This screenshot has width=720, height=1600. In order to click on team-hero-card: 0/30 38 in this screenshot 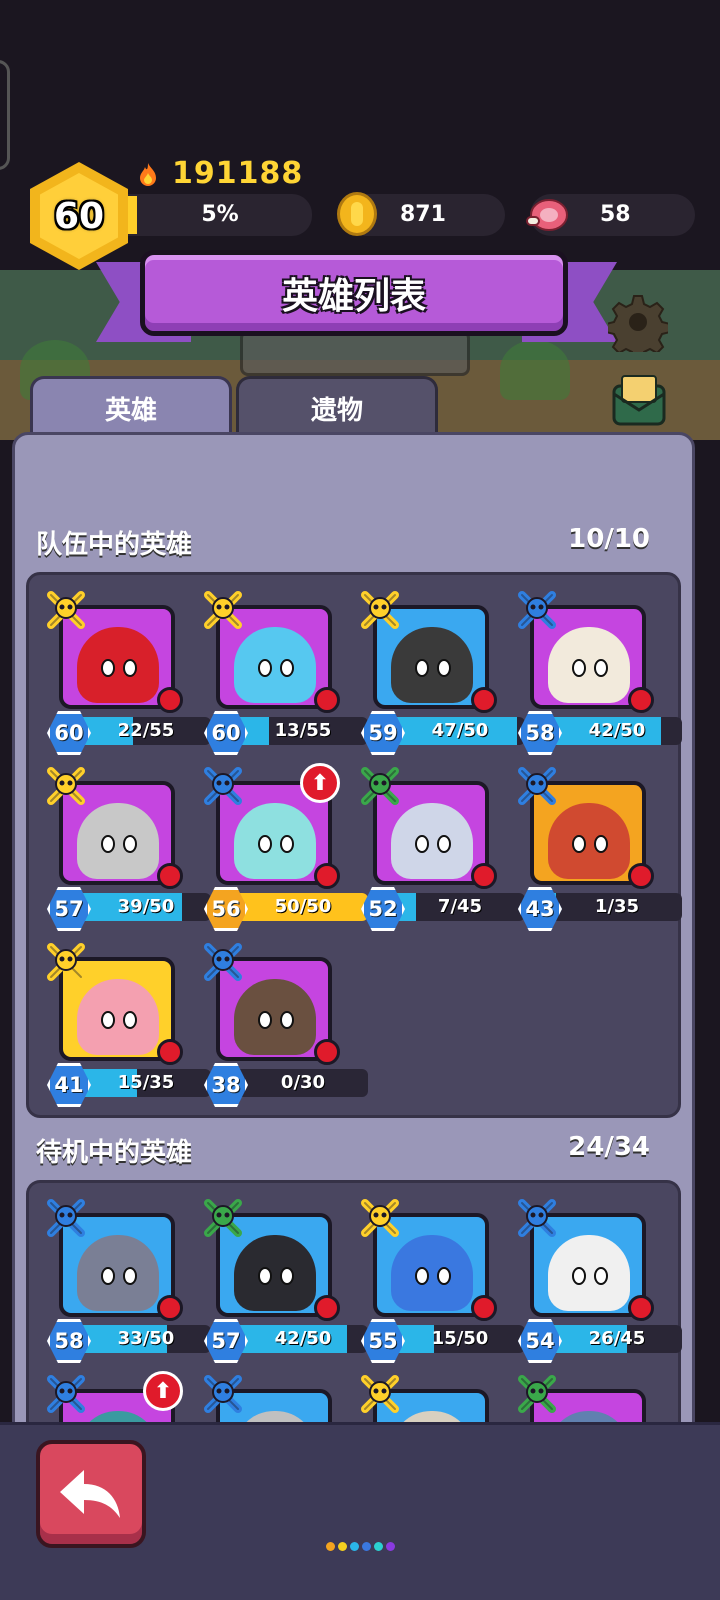, I will do `click(285, 1024)`.